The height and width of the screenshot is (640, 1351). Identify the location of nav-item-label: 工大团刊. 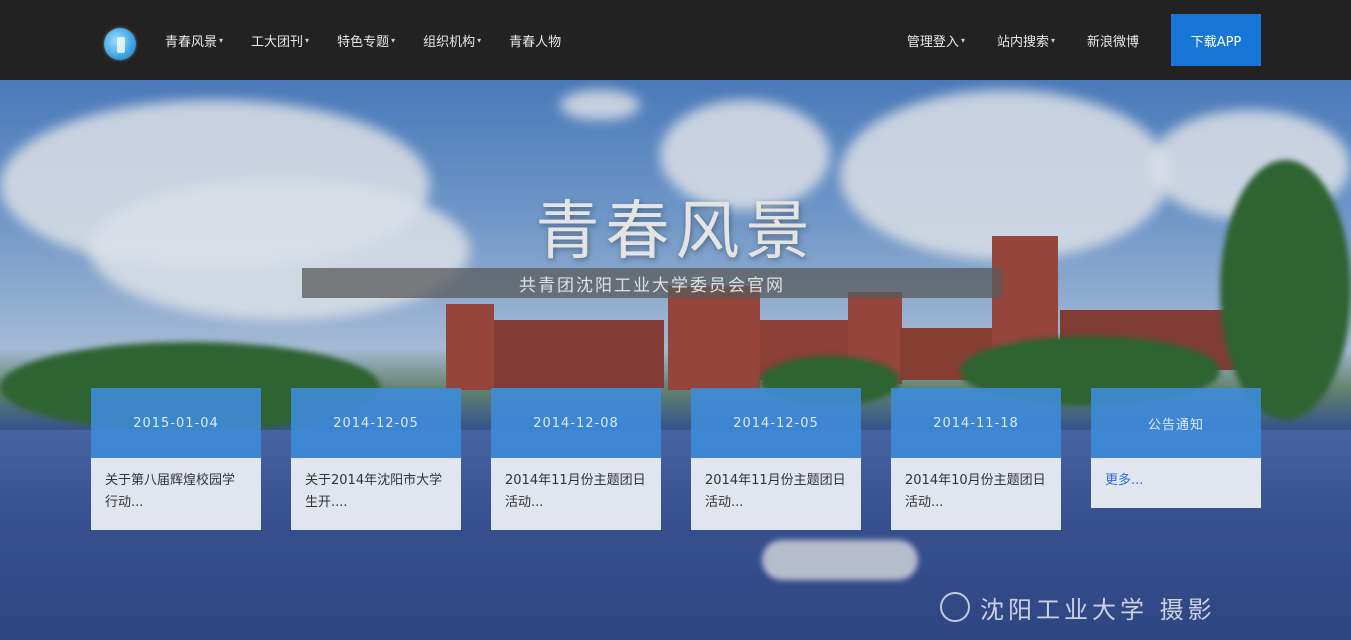
(277, 42).